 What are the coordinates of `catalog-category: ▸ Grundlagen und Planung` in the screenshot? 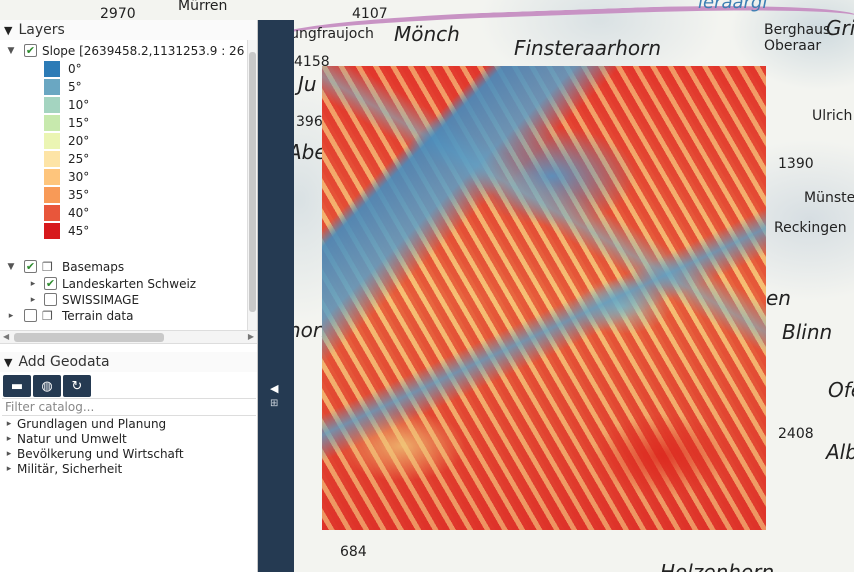 It's located at (128, 423).